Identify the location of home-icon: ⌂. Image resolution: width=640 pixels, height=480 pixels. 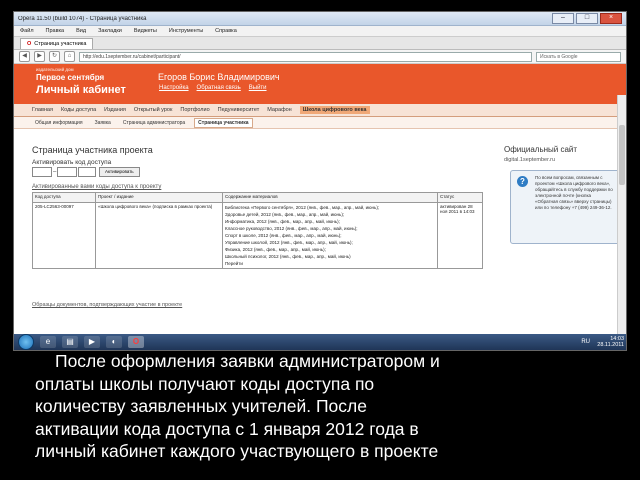
(69, 56).